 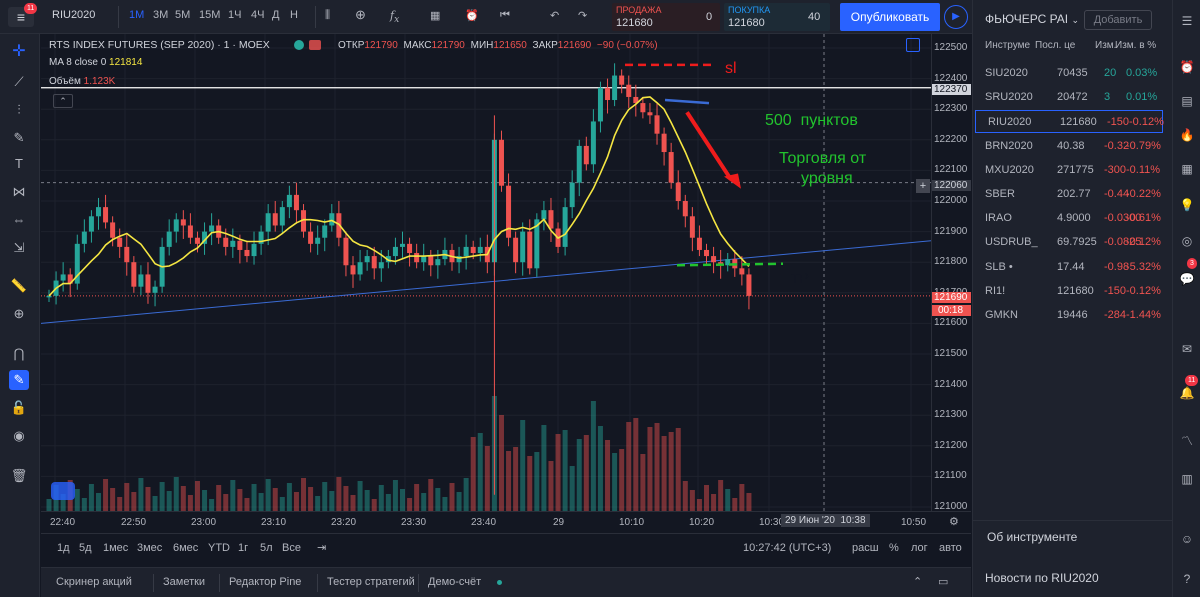 I want to click on notifications-icon: 🔔, so click(x=1187, y=393).